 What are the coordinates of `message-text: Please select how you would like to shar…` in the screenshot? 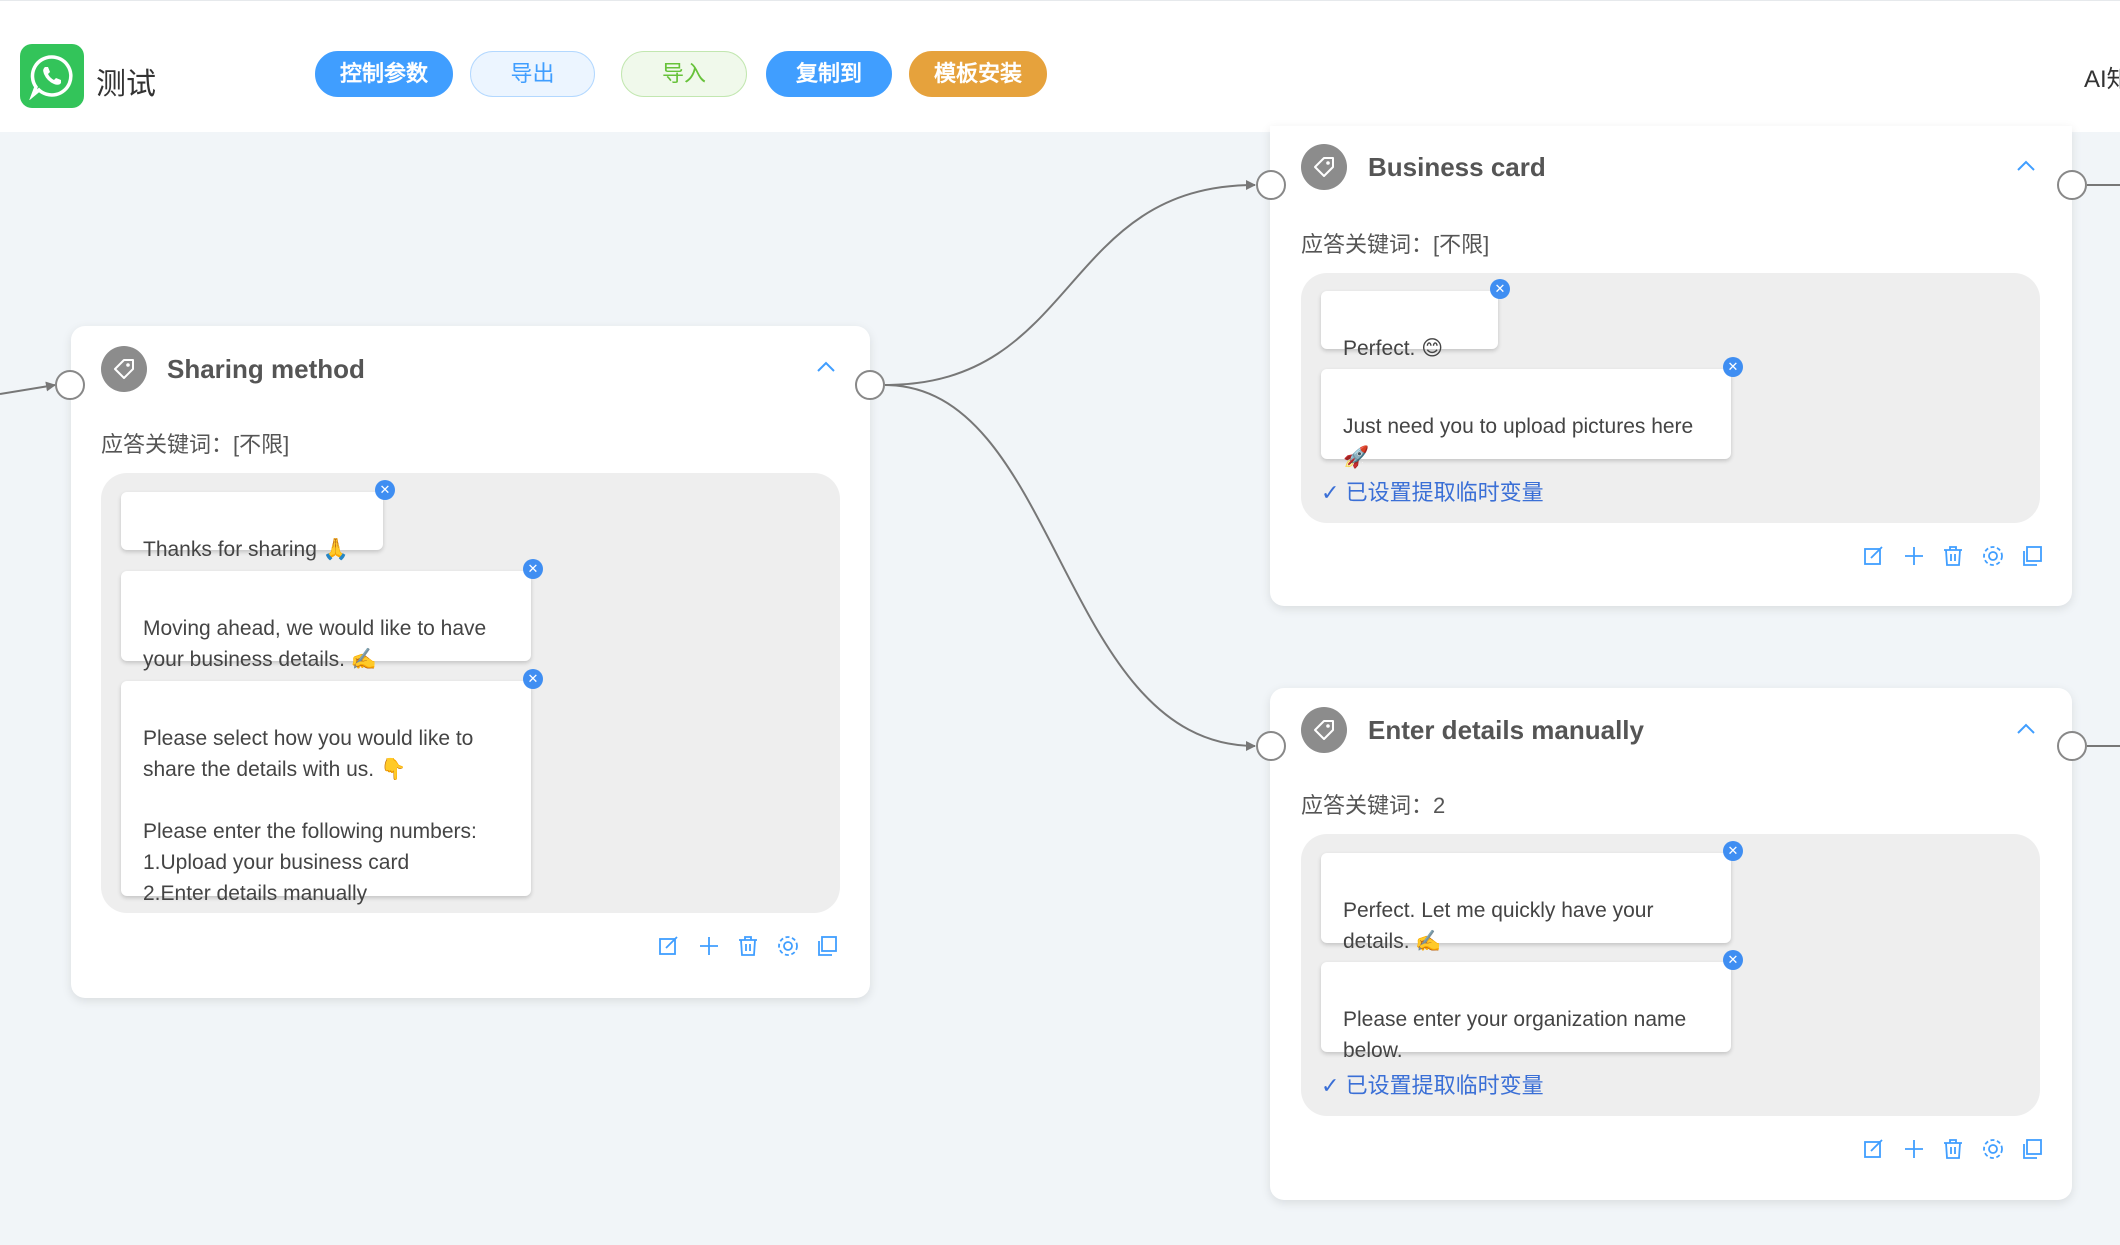 It's located at (310, 816).